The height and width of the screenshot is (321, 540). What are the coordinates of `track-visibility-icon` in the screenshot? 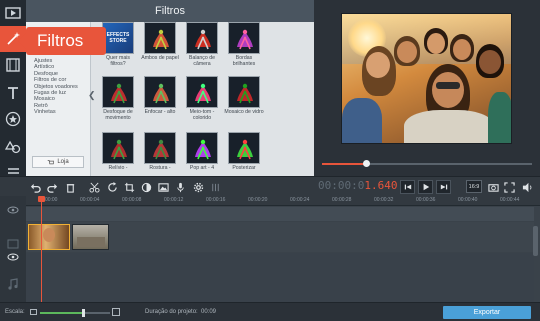 It's located at (13, 257).